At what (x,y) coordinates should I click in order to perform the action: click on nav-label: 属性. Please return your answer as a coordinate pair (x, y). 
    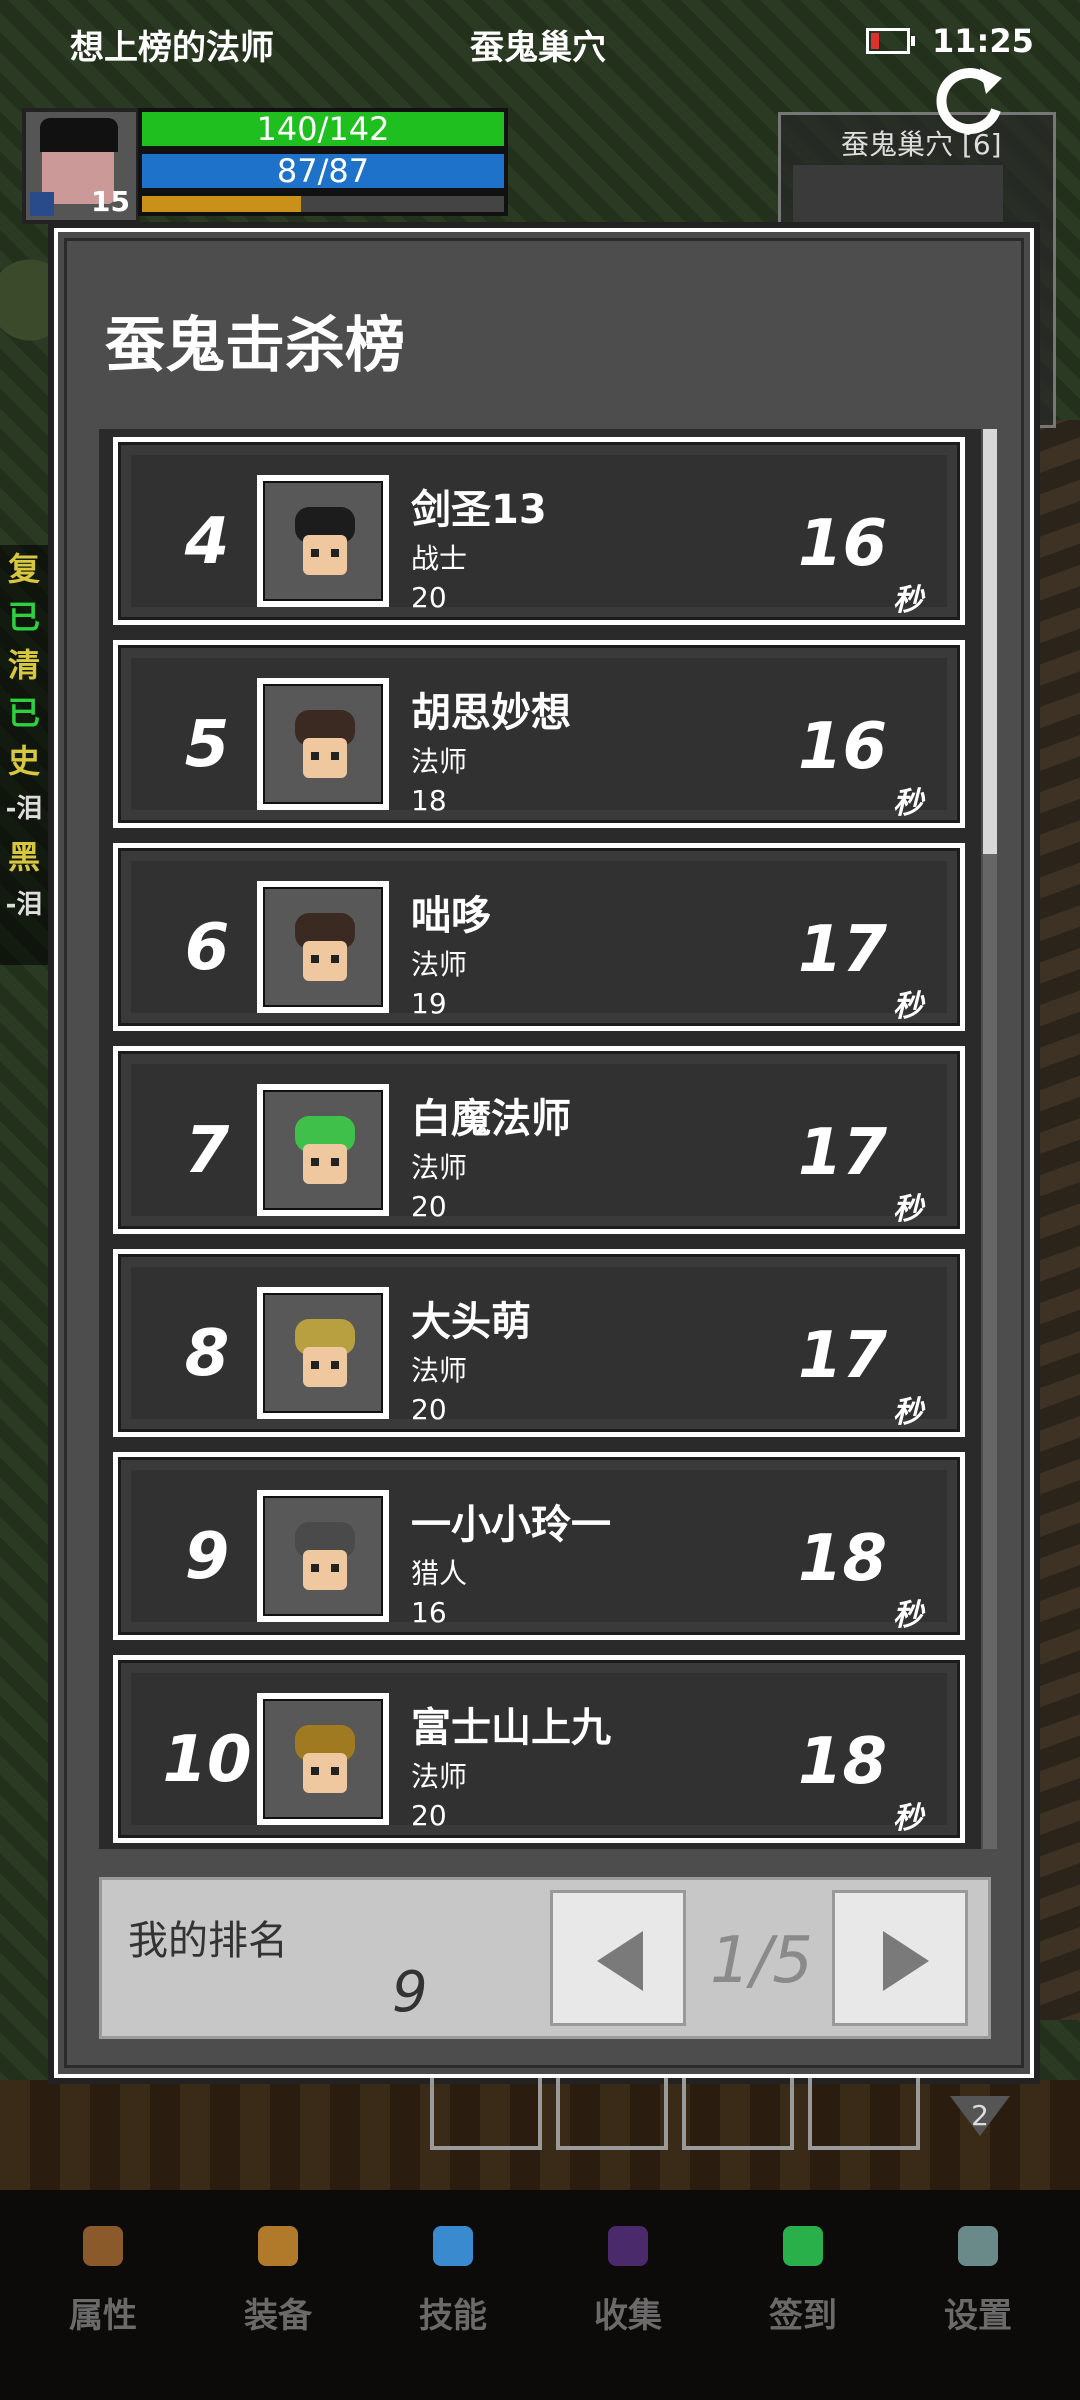
    Looking at the image, I should click on (103, 2316).